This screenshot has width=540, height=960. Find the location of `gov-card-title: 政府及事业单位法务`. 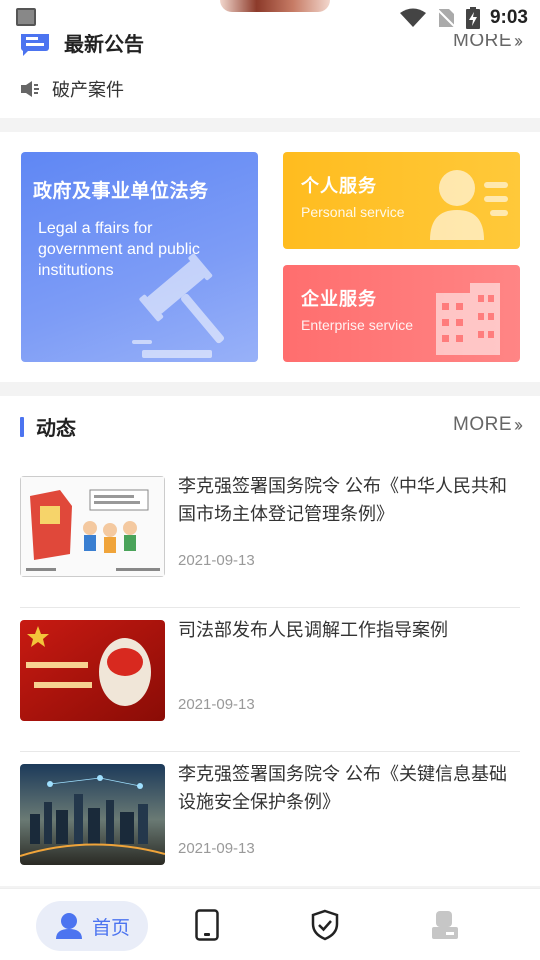

gov-card-title: 政府及事业单位法务 is located at coordinates (121, 191).